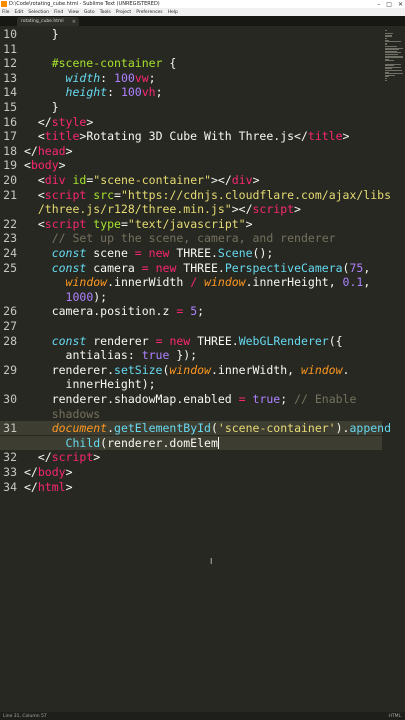 The height and width of the screenshot is (720, 405). What do you see at coordinates (191, 49) in the screenshot?
I see `code-line: 11` at bounding box center [191, 49].